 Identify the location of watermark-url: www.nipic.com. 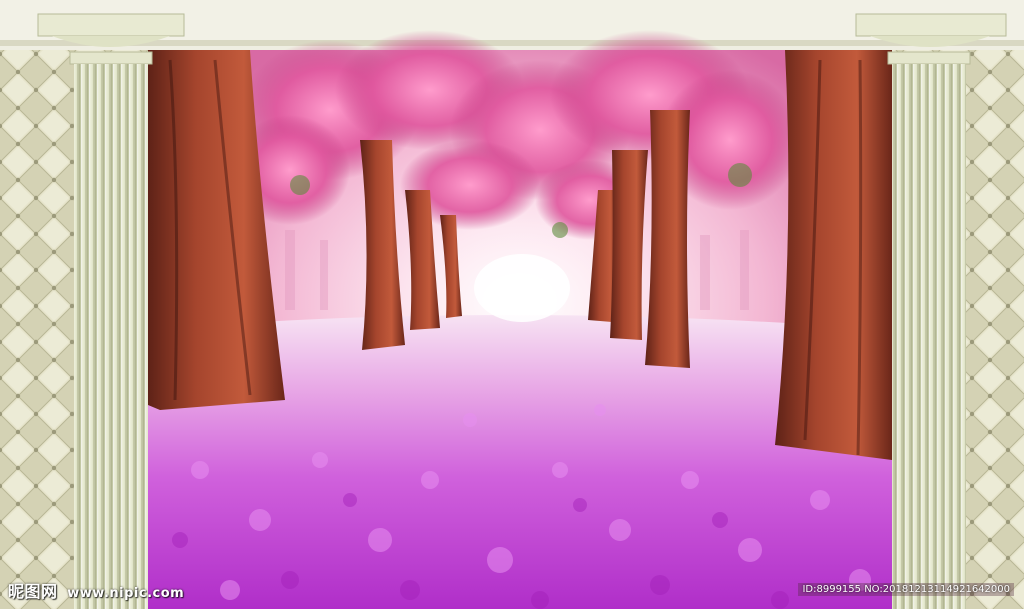
(126, 593).